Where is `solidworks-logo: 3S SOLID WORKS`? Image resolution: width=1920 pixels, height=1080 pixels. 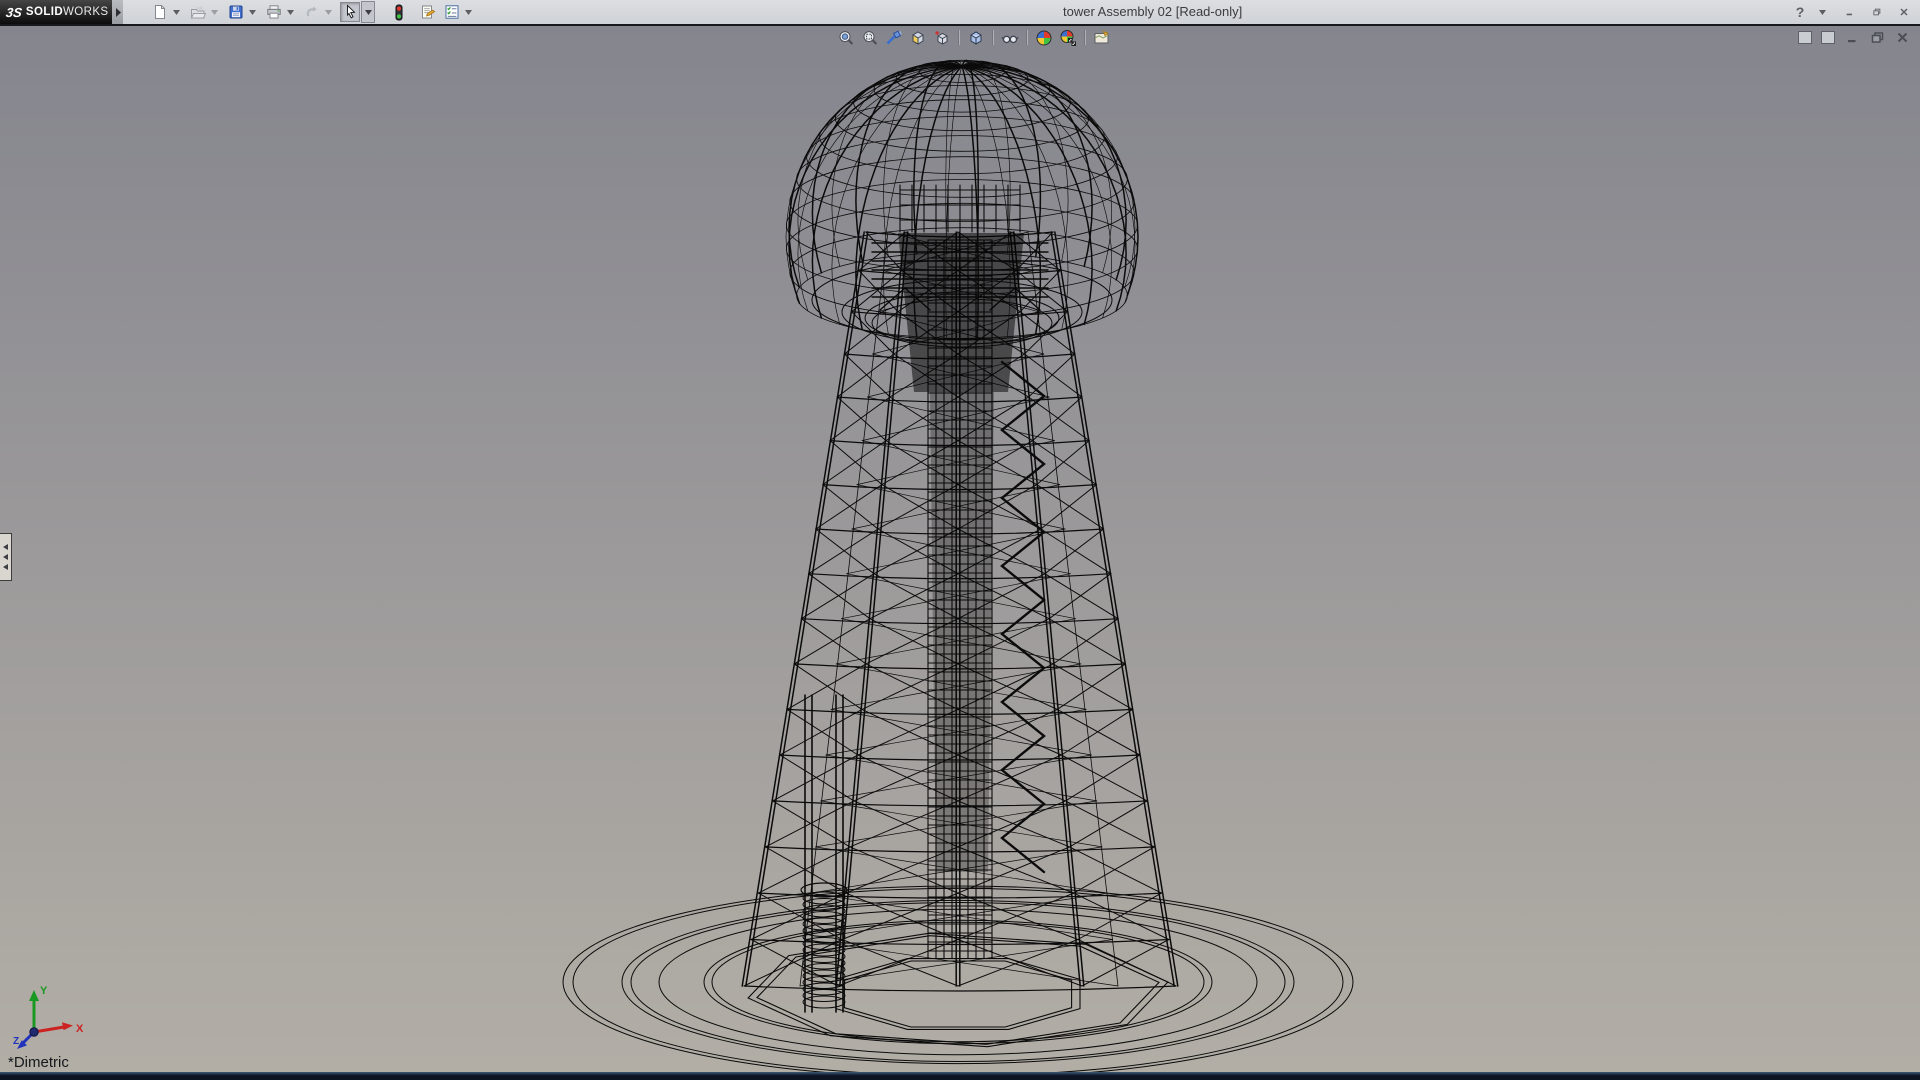
solidworks-logo: 3S SOLID WORKS is located at coordinates (56, 12).